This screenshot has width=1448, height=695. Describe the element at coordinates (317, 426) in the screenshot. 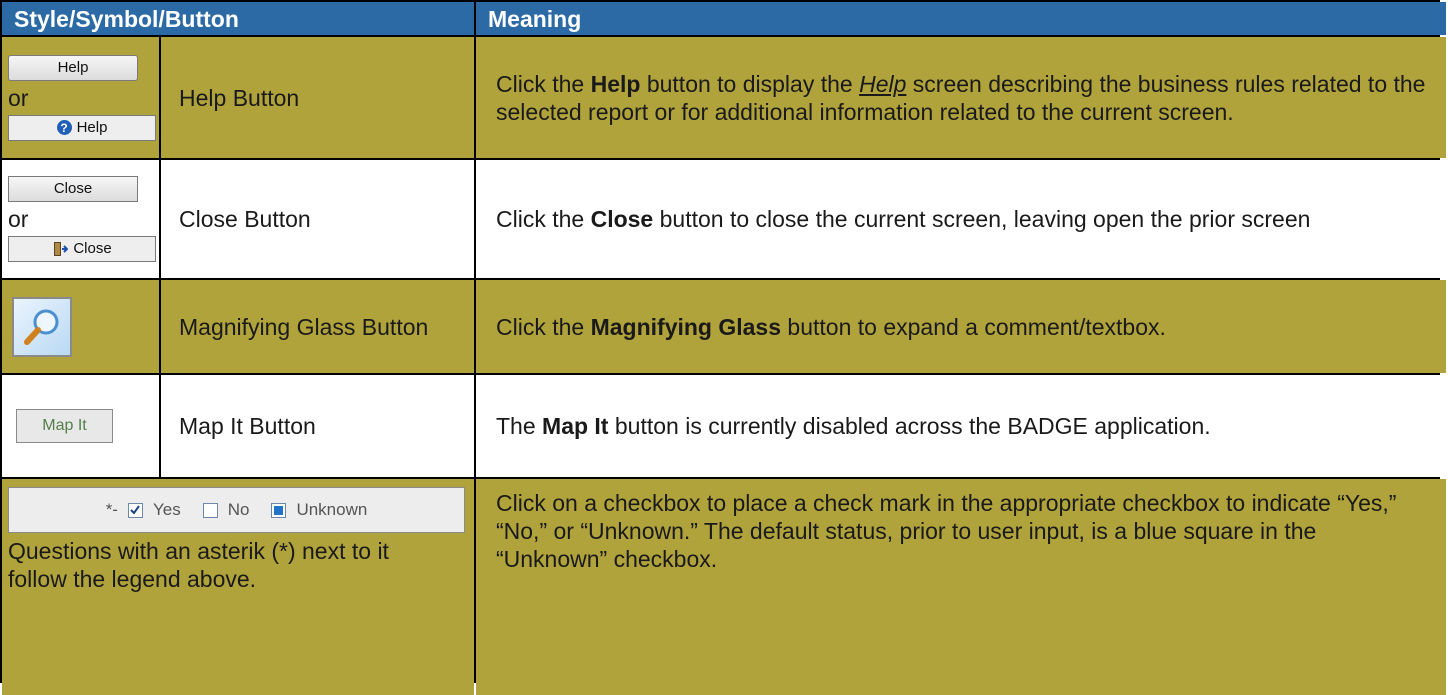

I see `map-it-button-name: Map It Button` at that location.